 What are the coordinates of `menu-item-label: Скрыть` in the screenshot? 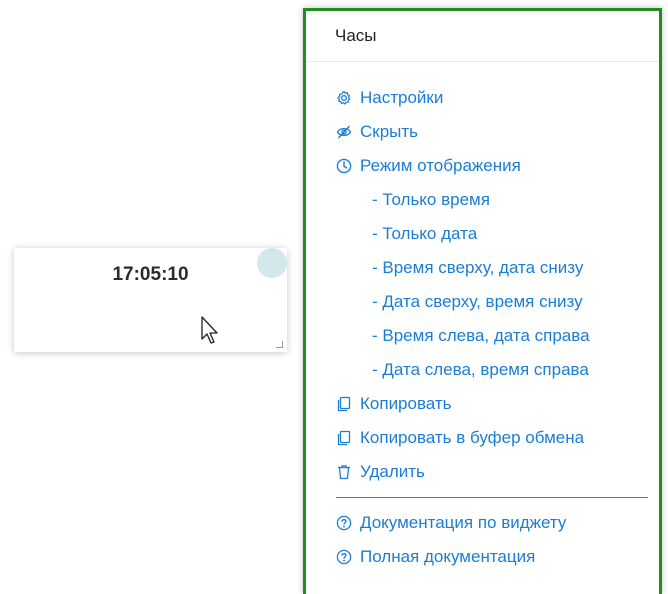 It's located at (389, 131).